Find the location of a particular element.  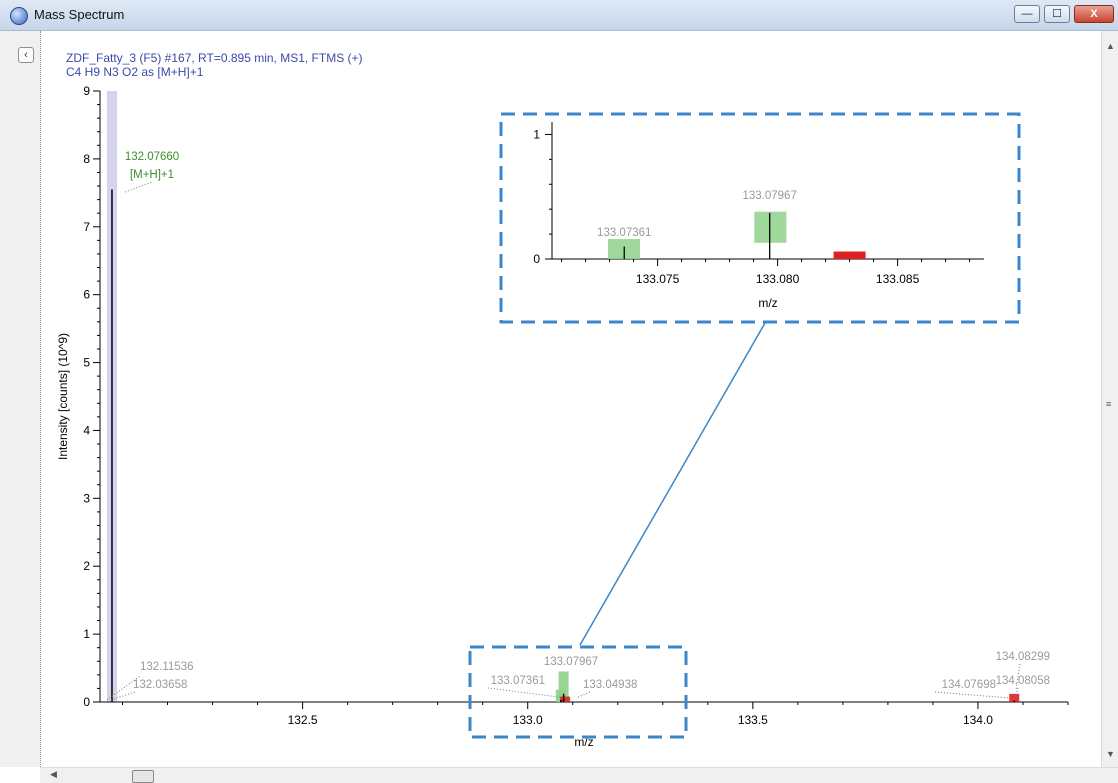

inset-x-tick-label: 133.085 is located at coordinates (898, 279).